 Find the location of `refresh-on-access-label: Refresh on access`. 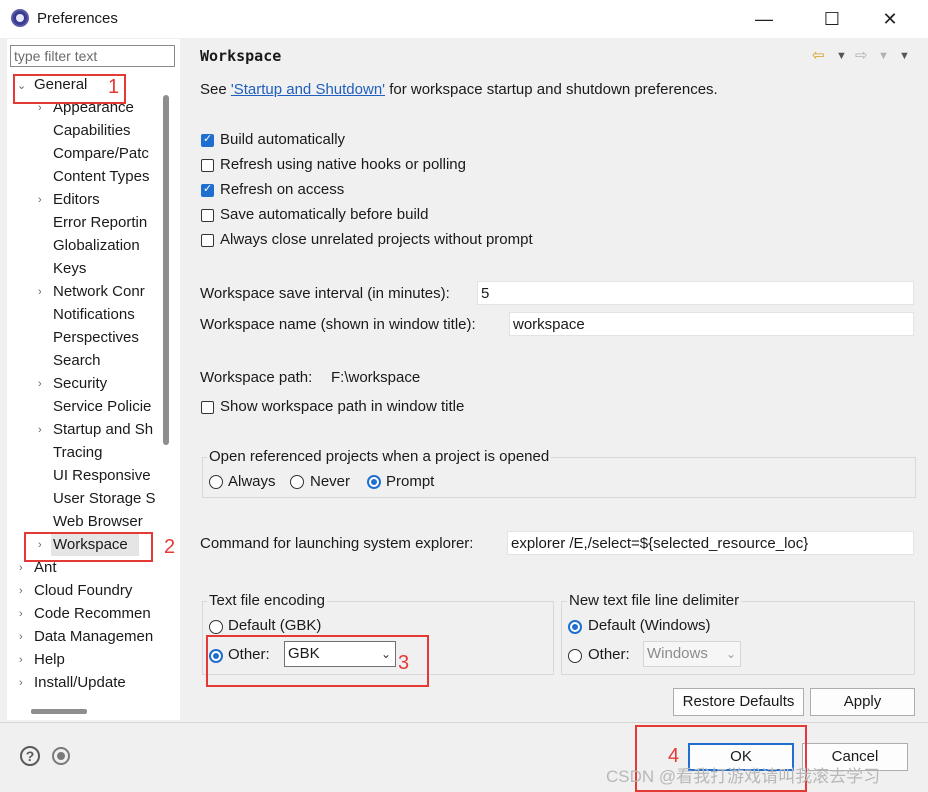

refresh-on-access-label: Refresh on access is located at coordinates (282, 189).